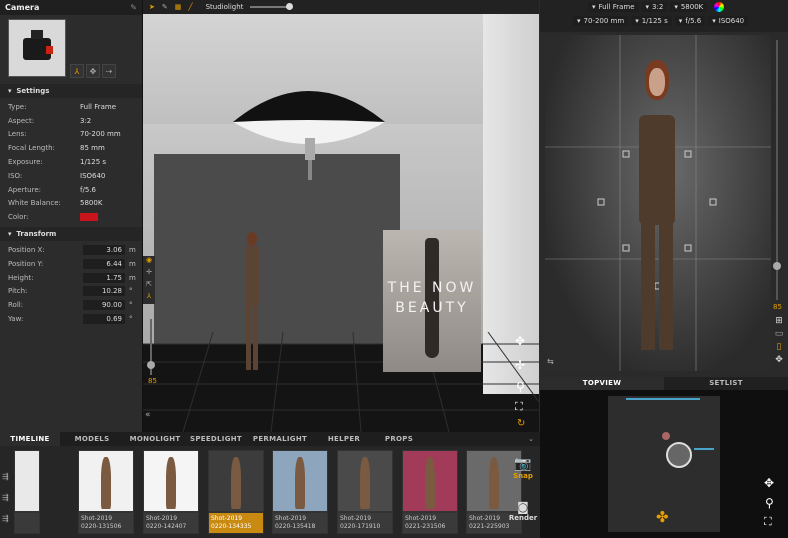 The image size is (788, 538). I want to click on zoom-slider, so click(151, 347).